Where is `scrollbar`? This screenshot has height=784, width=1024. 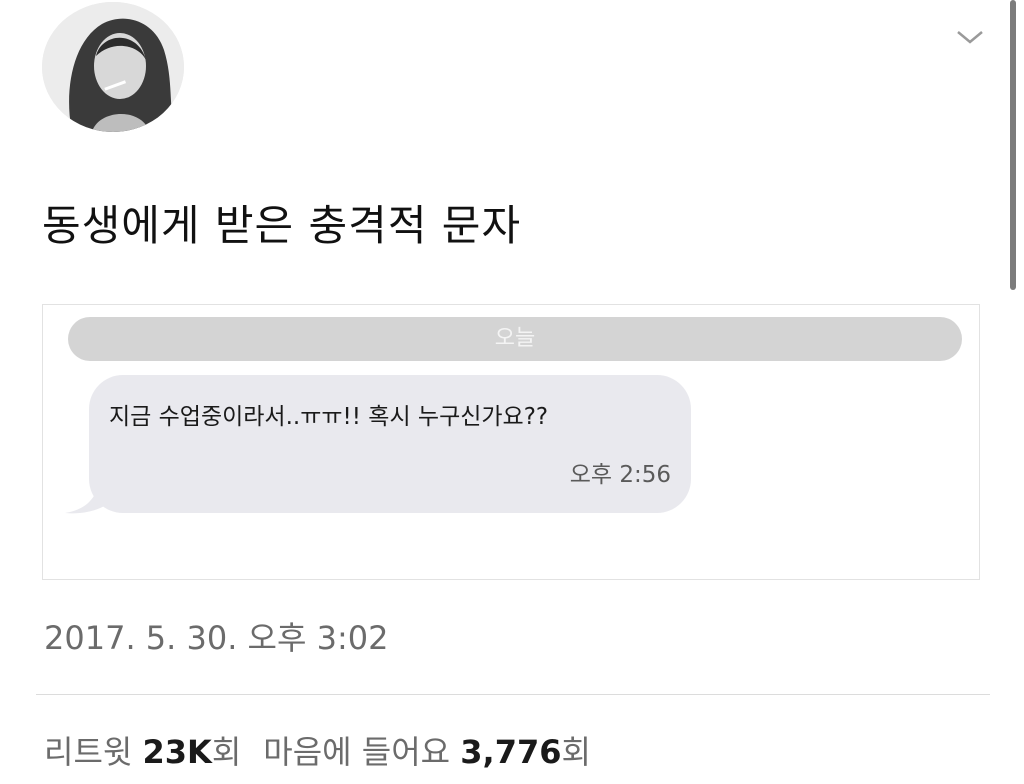
scrollbar is located at coordinates (1013, 145).